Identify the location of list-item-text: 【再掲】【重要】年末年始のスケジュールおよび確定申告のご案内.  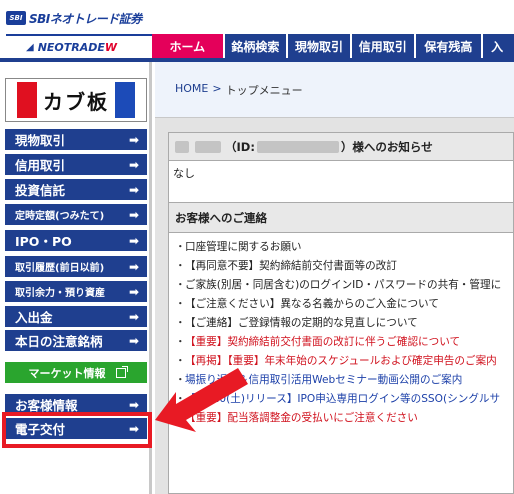
(341, 361).